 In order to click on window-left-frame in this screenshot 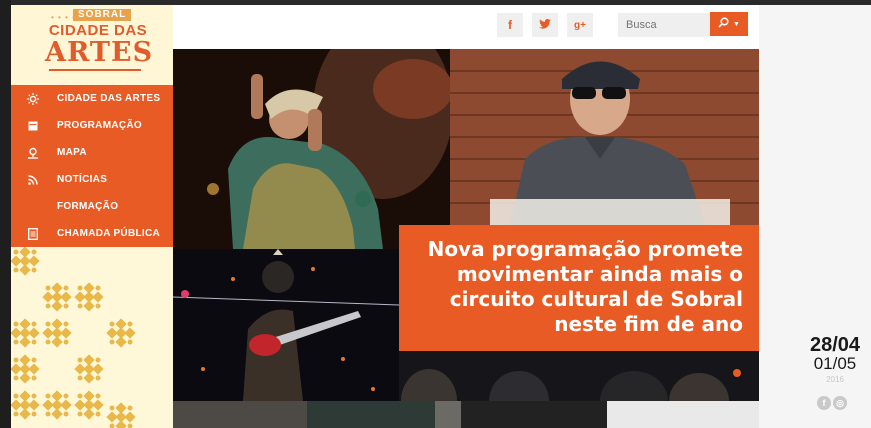, I will do `click(5, 214)`.